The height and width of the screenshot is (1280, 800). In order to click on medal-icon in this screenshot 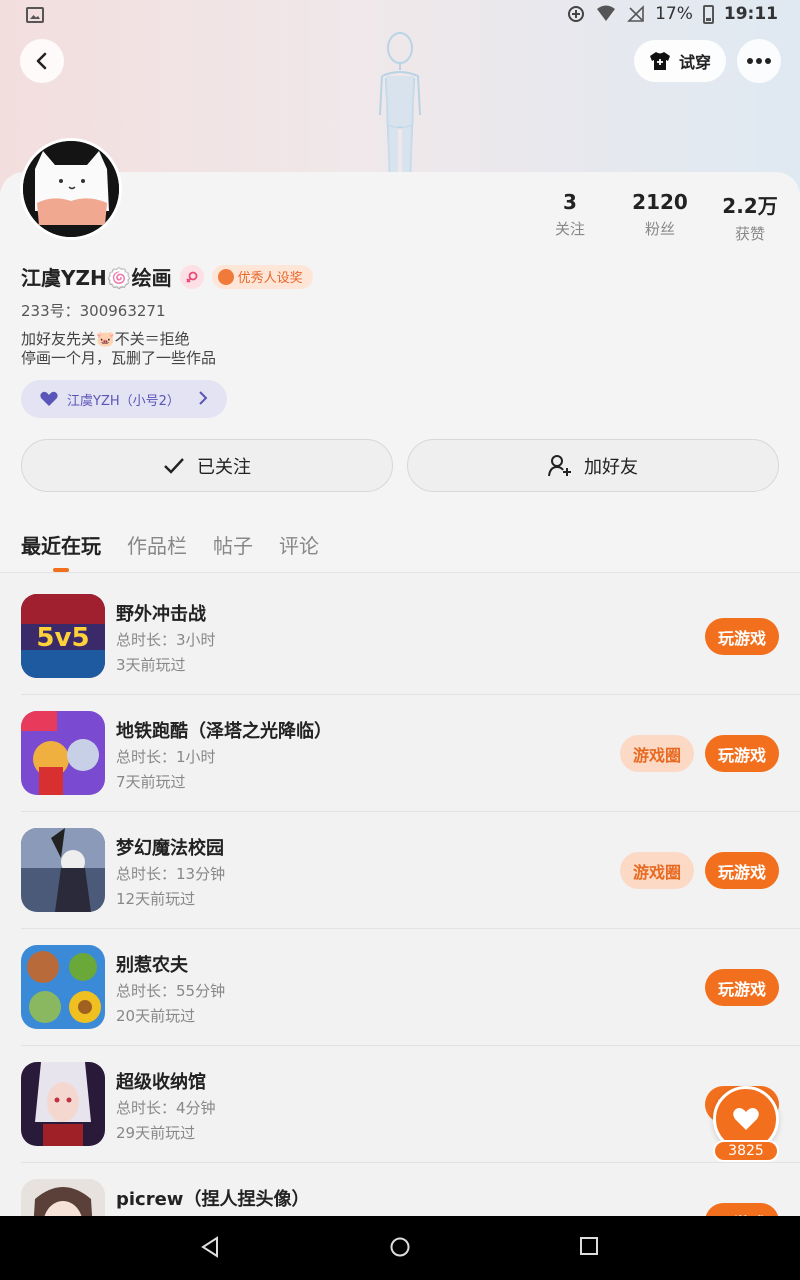, I will do `click(225, 276)`.